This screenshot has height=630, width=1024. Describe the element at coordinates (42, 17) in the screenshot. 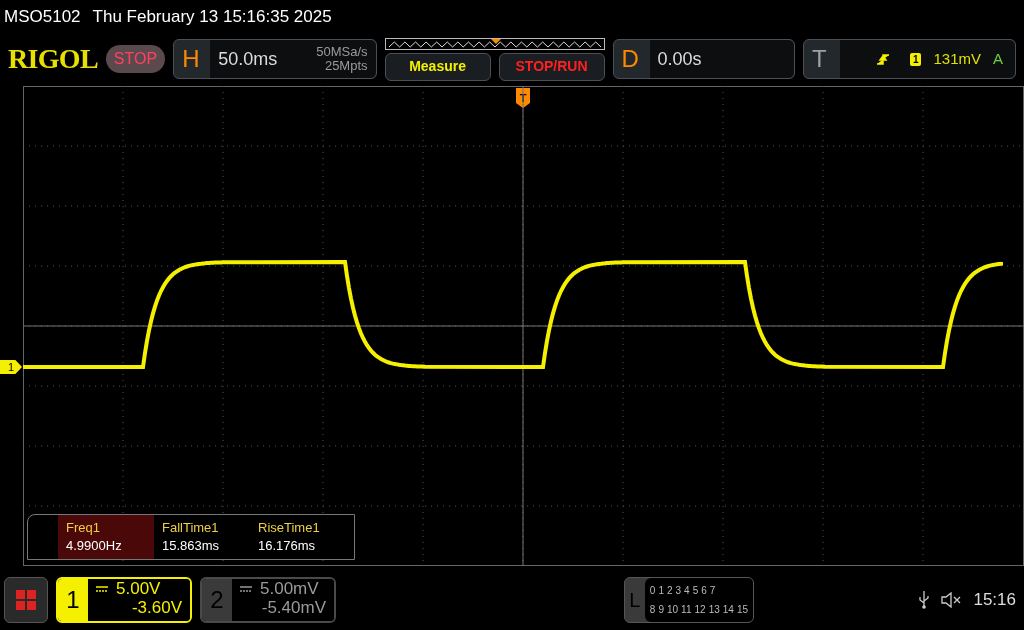

I see `model-name: MSO5102` at that location.